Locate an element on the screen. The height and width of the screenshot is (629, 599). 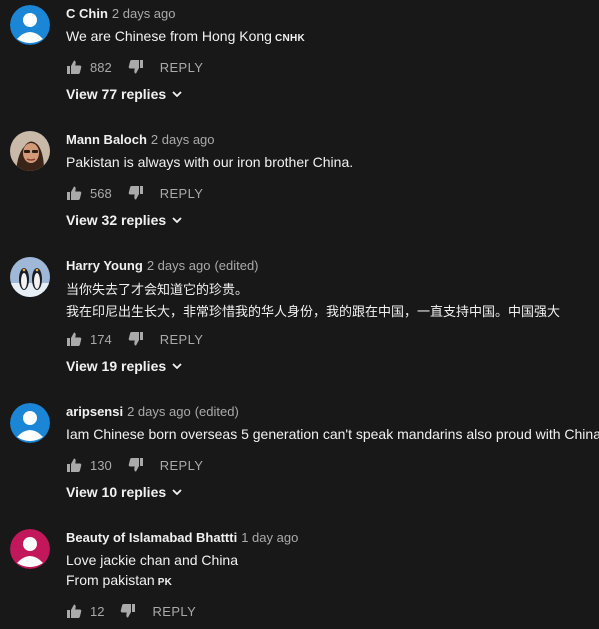
author-name: Beauty of Islamabad Bhattti is located at coordinates (151, 537).